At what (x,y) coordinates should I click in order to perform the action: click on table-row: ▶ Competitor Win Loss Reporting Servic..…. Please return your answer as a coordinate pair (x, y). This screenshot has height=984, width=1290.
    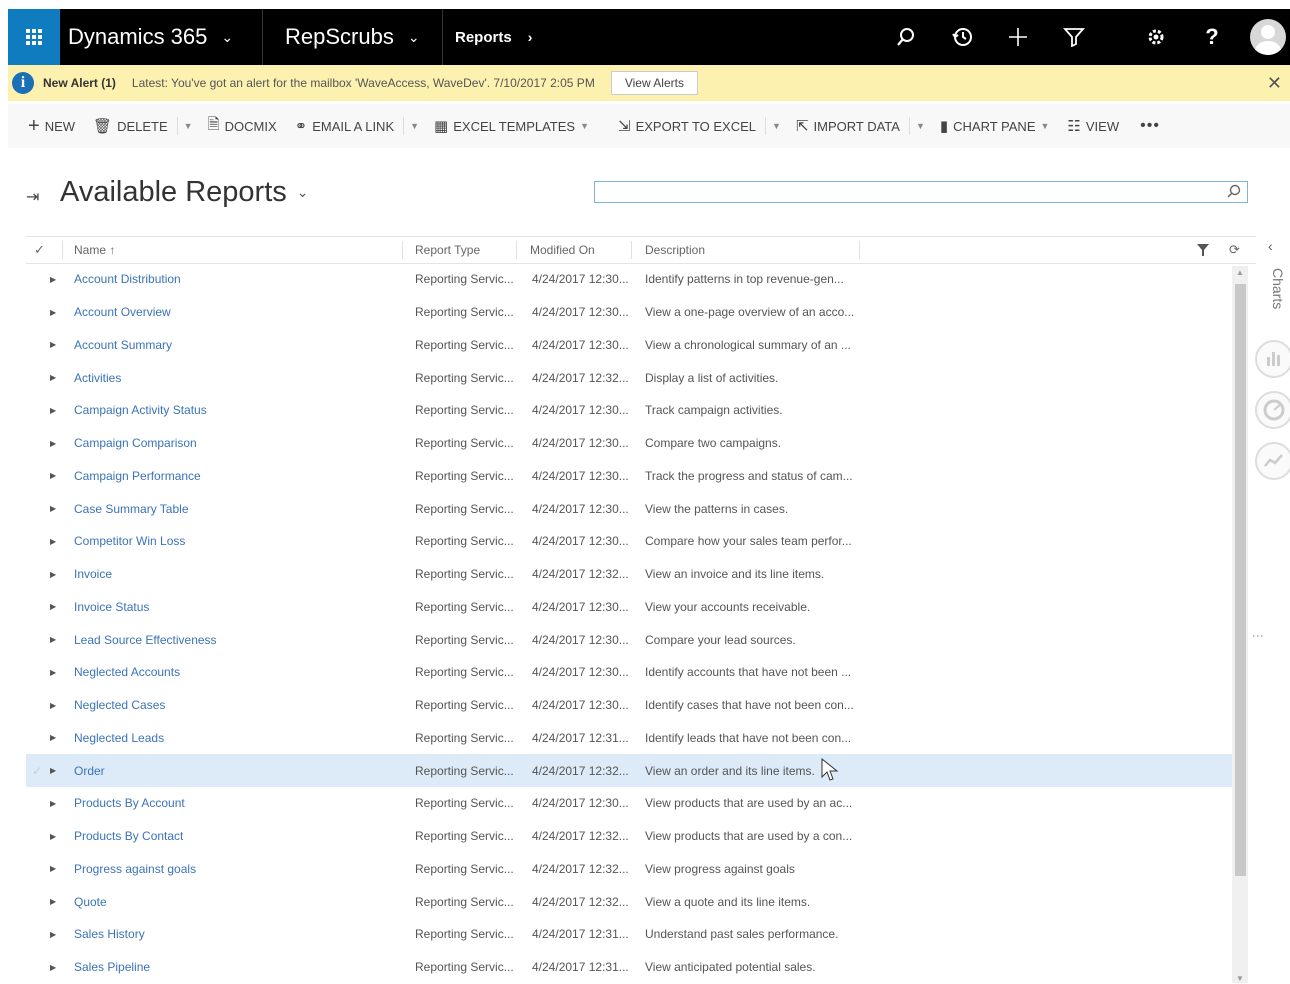
    Looking at the image, I should click on (629, 541).